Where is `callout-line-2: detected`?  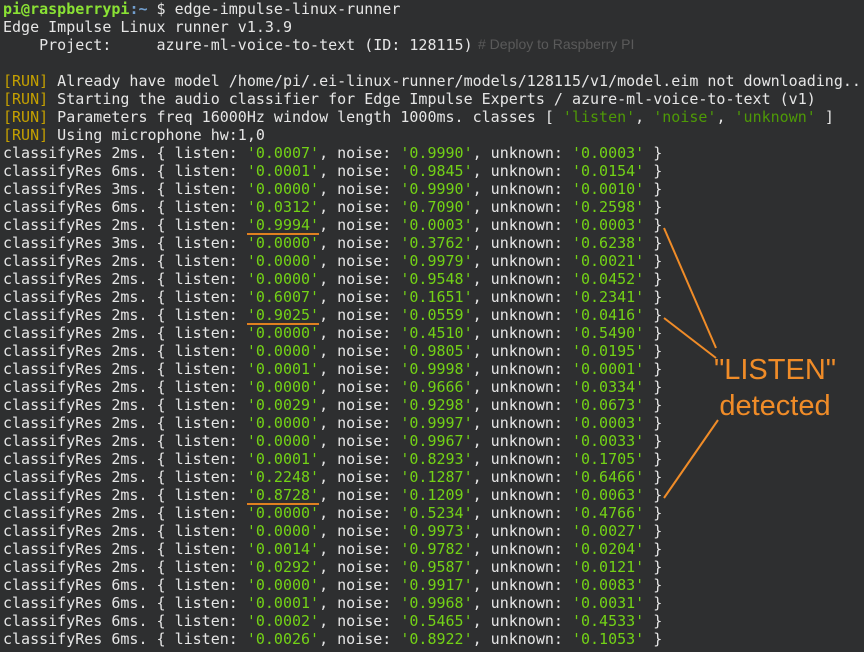
callout-line-2: detected is located at coordinates (775, 406).